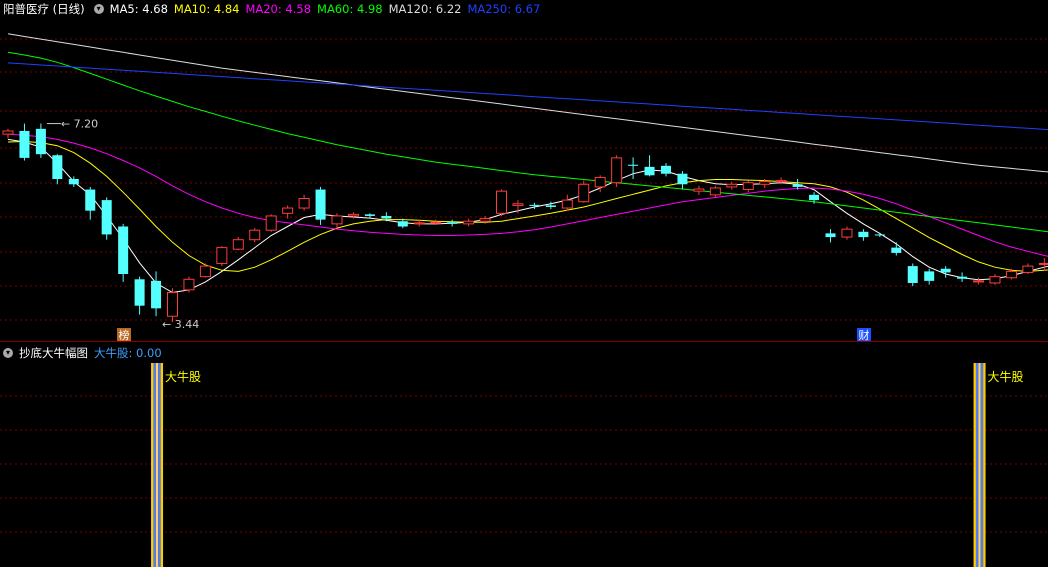 This screenshot has width=1048, height=567. What do you see at coordinates (180, 324) in the screenshot?
I see `low-label: ← 3.44` at bounding box center [180, 324].